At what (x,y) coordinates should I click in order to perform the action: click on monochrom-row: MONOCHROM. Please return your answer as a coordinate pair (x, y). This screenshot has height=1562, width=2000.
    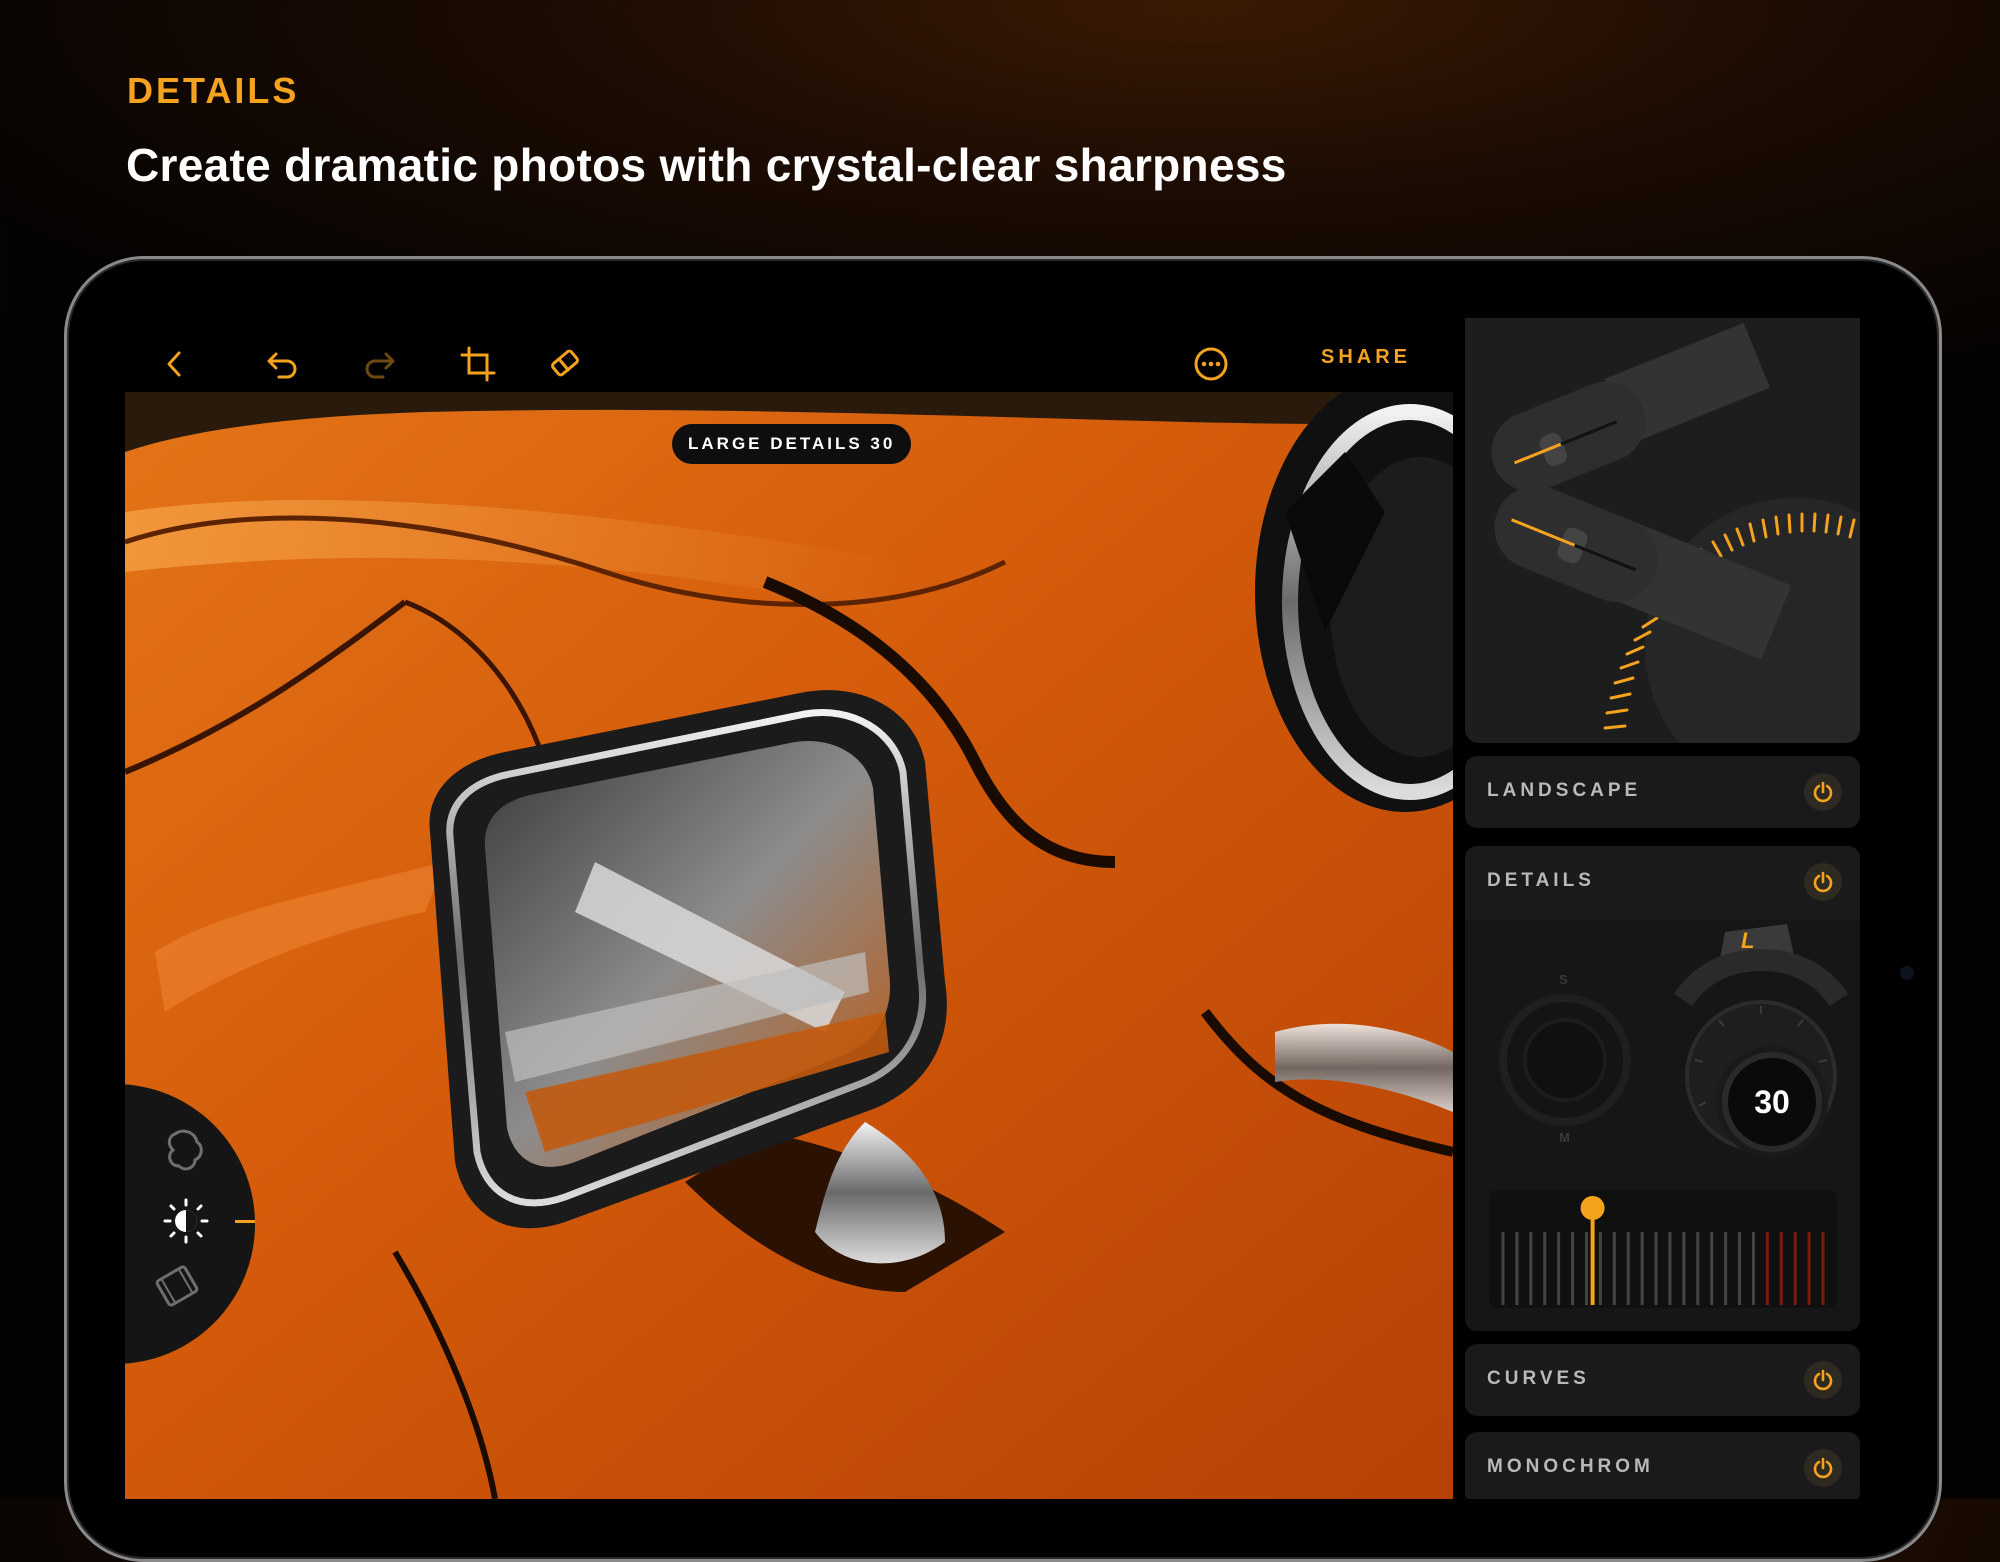
    Looking at the image, I should click on (1662, 1465).